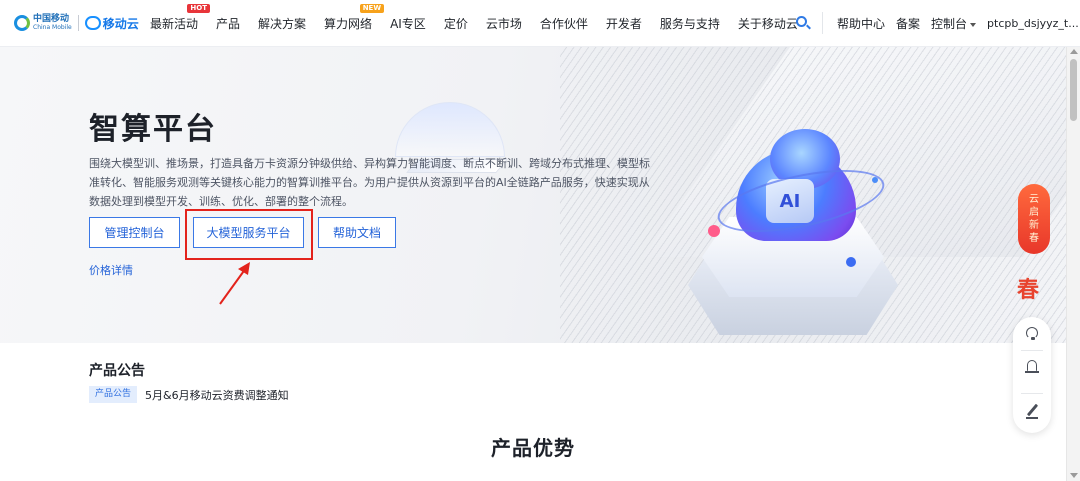 This screenshot has height=481, width=1080. I want to click on new-badge: NEW, so click(372, 8).